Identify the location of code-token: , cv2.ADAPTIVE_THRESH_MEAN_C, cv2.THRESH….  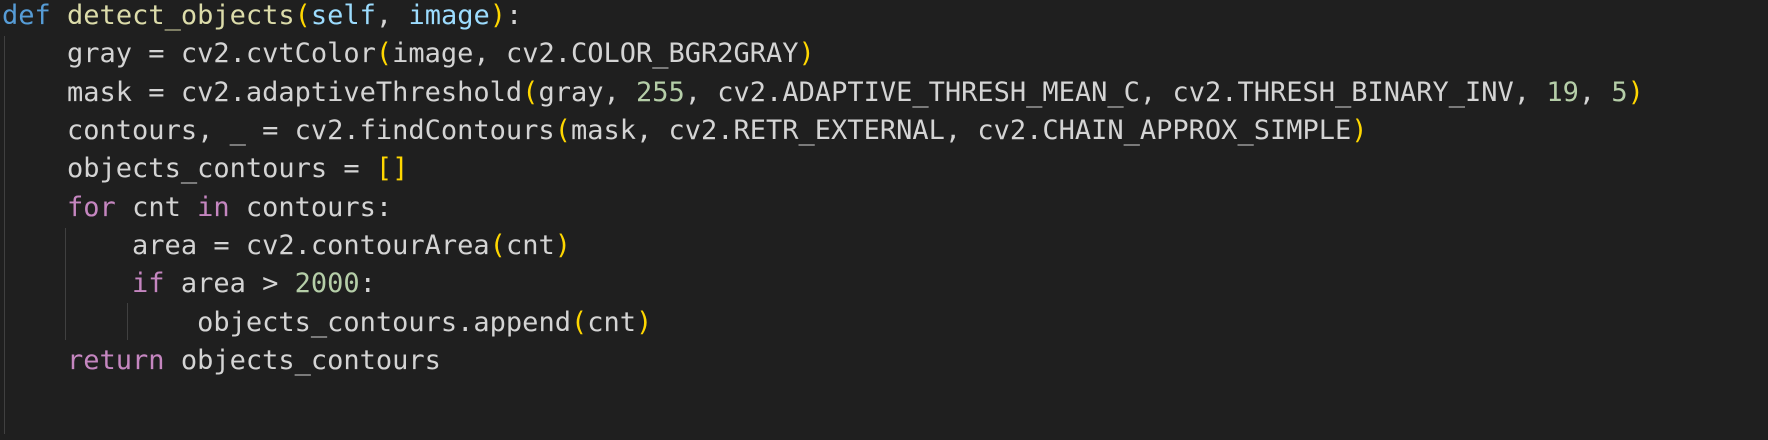
(1115, 92).